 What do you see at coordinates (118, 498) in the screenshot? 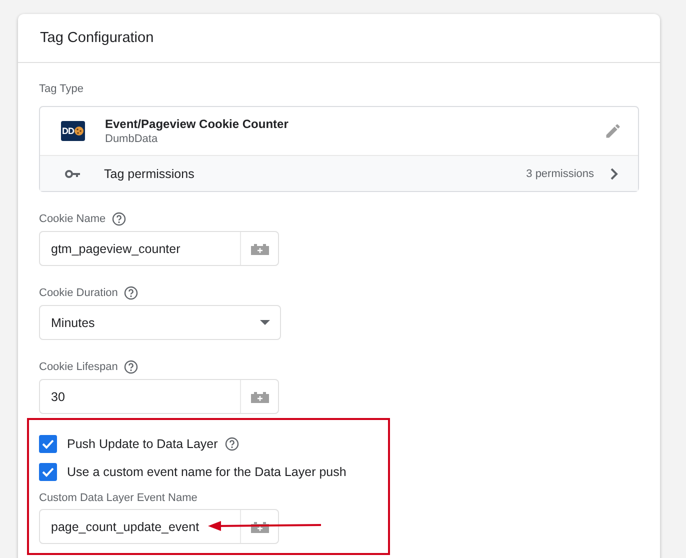
I see `field-label: Custom Data Layer Event Name` at bounding box center [118, 498].